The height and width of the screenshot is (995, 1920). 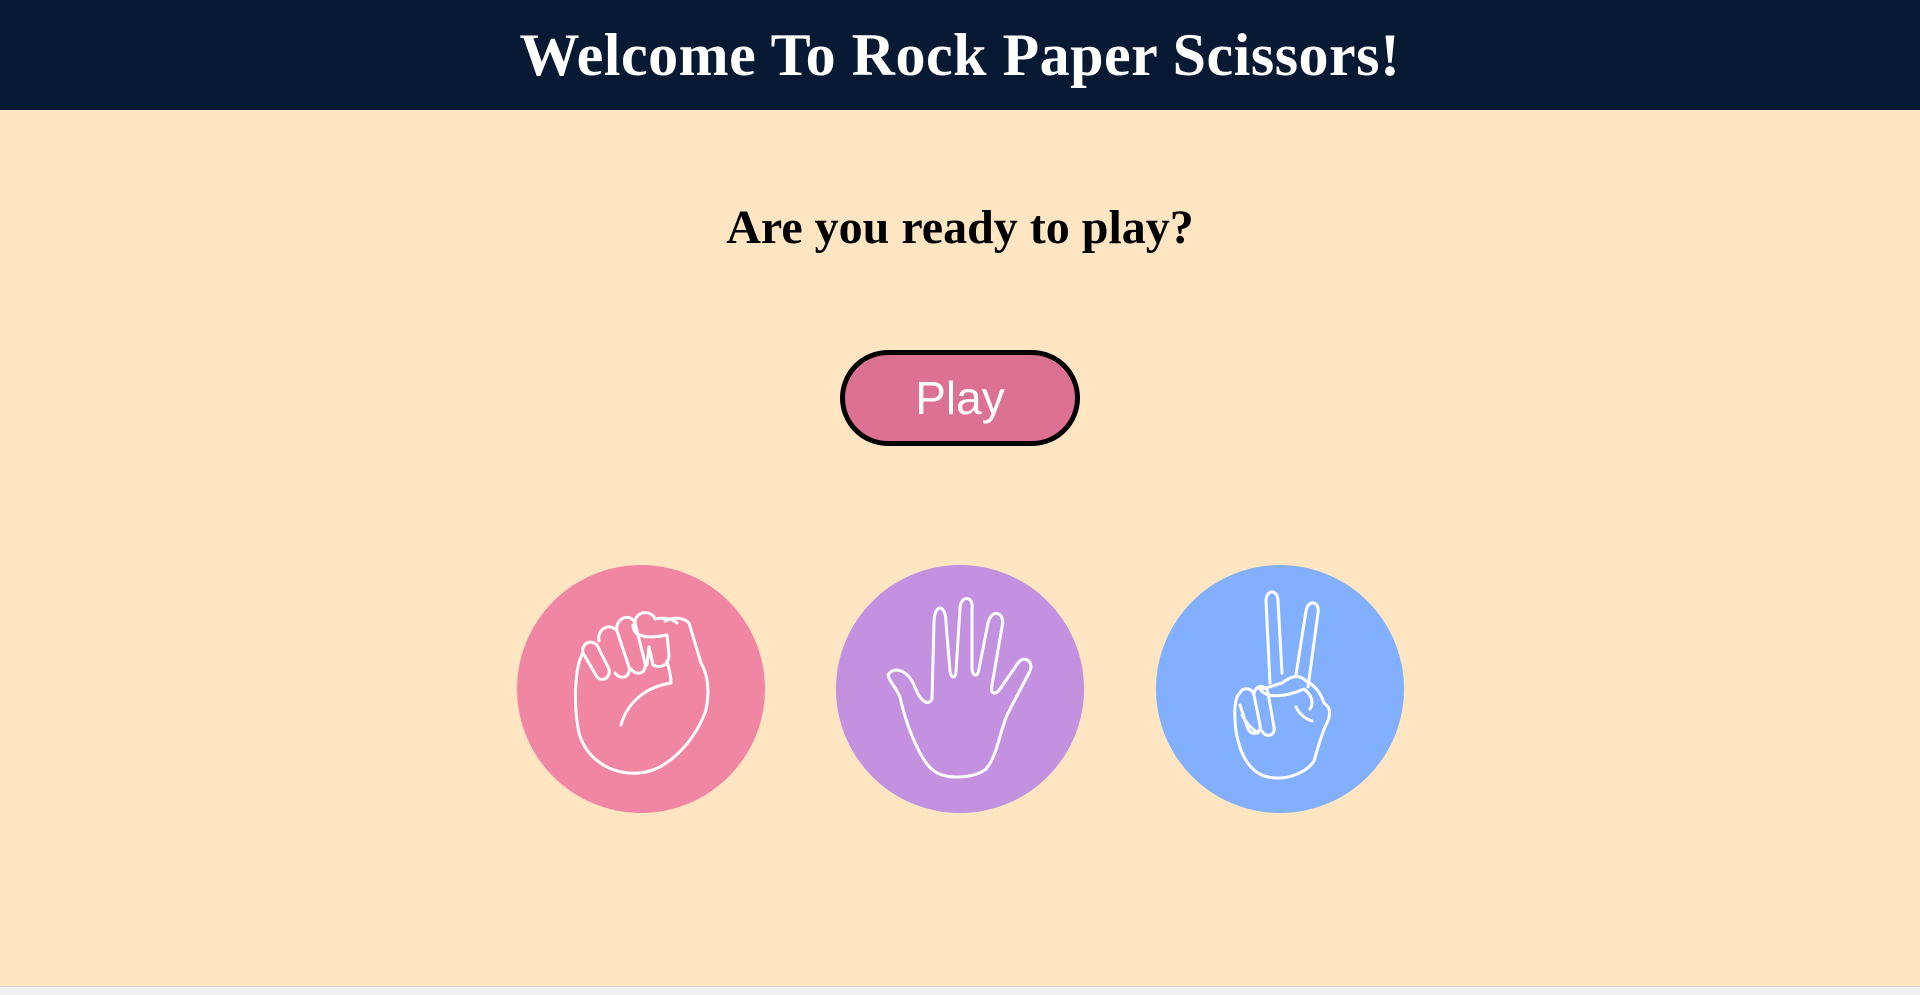 I want to click on header-bar: Welcome To Rock Paper Scissors!, so click(x=960, y=55).